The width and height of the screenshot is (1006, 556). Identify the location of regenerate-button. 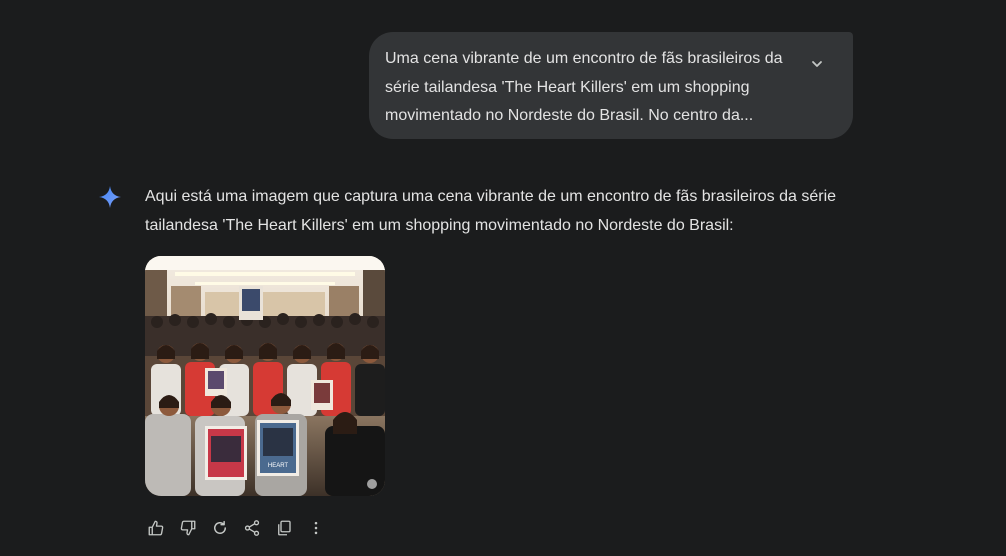
(220, 528).